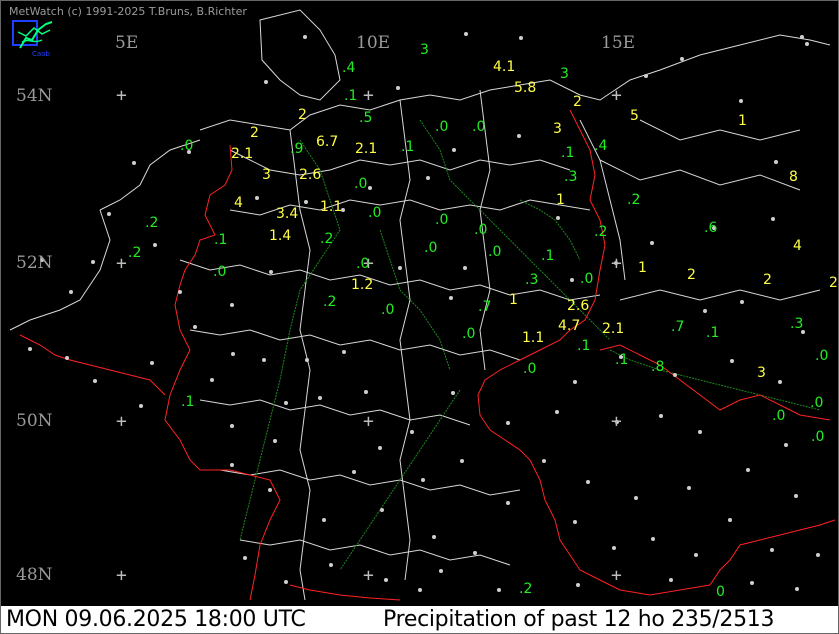  I want to click on precip-value: .8, so click(658, 367).